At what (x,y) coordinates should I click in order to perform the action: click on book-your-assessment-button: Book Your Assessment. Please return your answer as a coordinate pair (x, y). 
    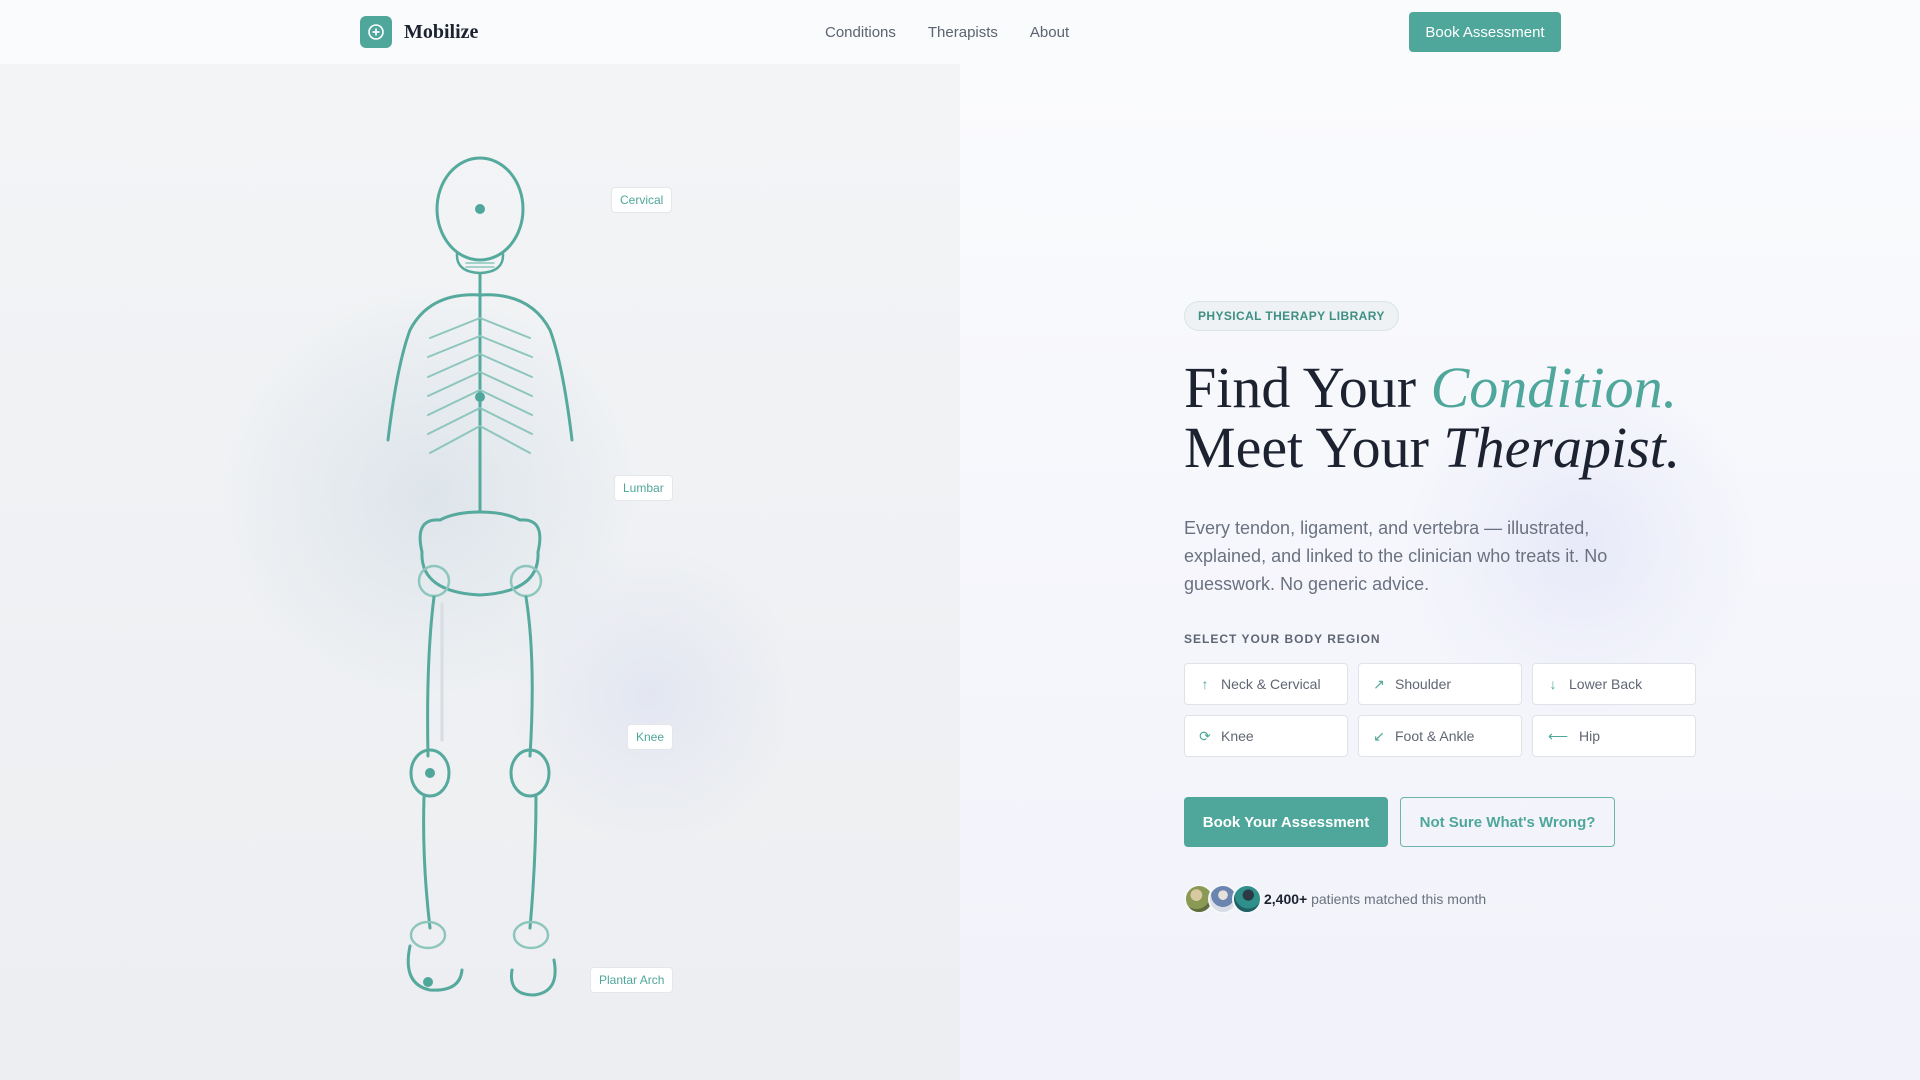
    Looking at the image, I should click on (1286, 822).